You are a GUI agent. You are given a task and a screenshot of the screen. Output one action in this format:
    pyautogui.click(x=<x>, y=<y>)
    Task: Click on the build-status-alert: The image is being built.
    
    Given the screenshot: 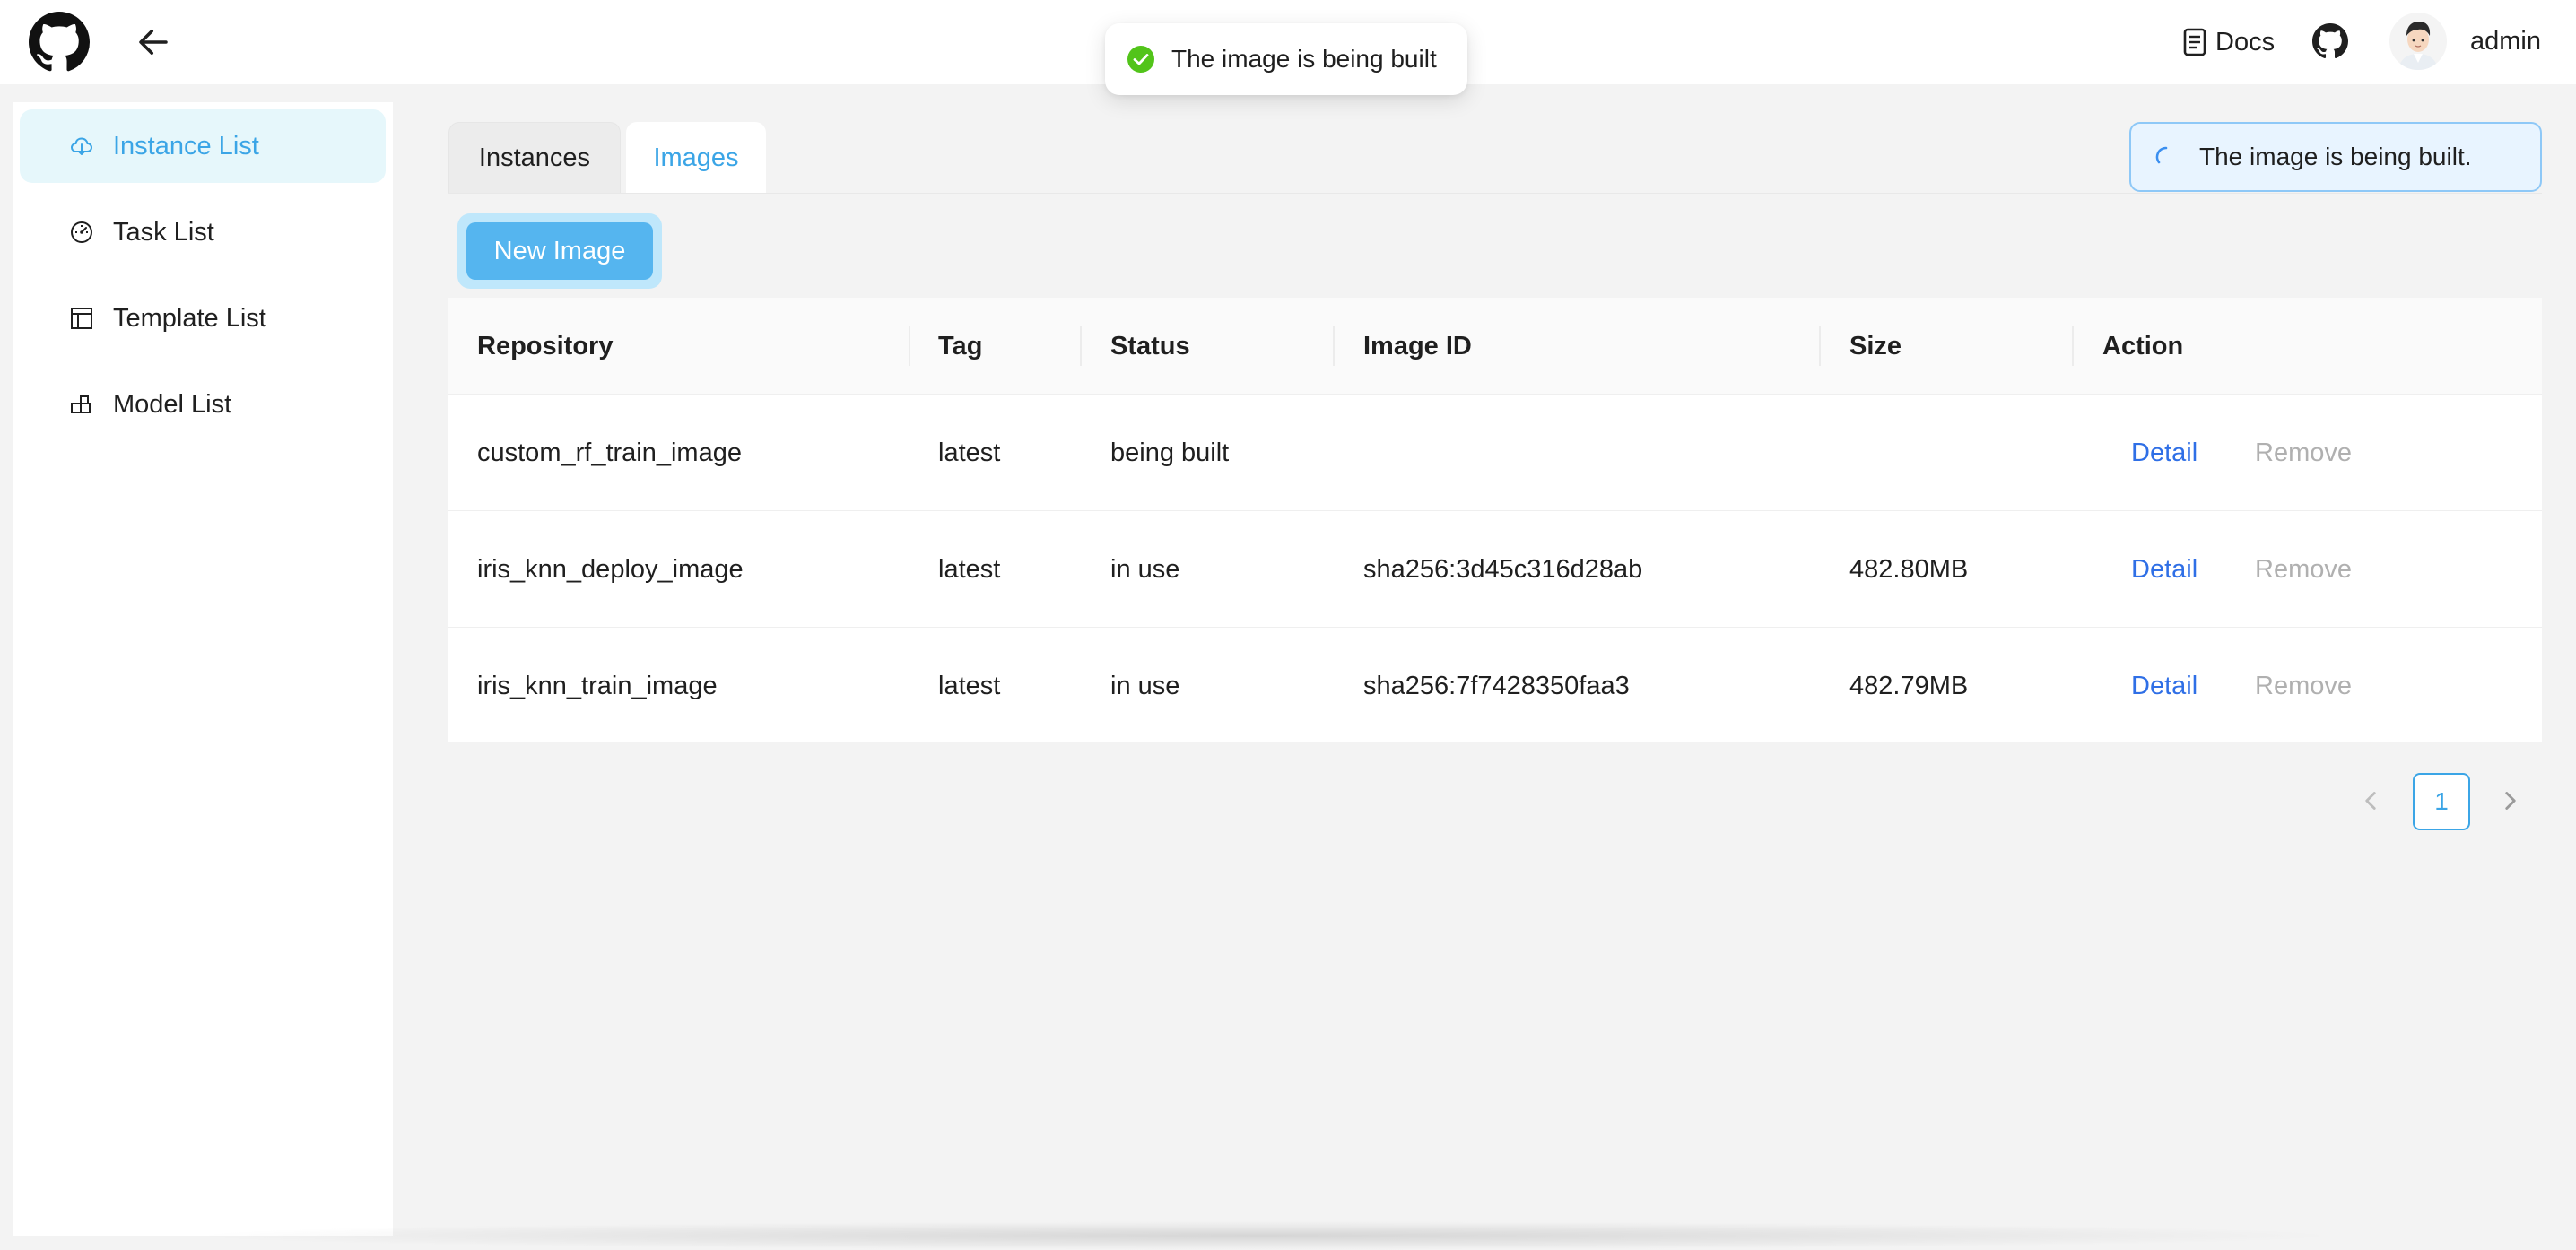 What is the action you would take?
    pyautogui.click(x=2335, y=157)
    